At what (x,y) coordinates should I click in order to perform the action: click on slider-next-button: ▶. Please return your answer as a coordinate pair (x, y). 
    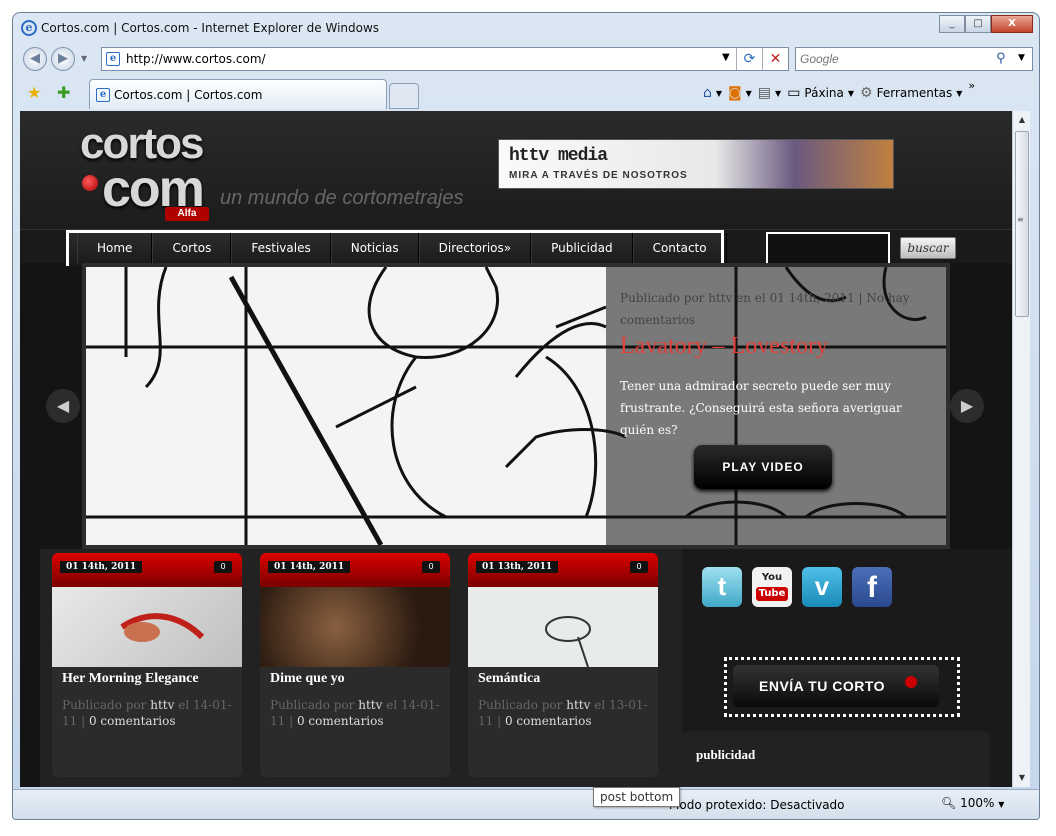
    Looking at the image, I should click on (967, 406).